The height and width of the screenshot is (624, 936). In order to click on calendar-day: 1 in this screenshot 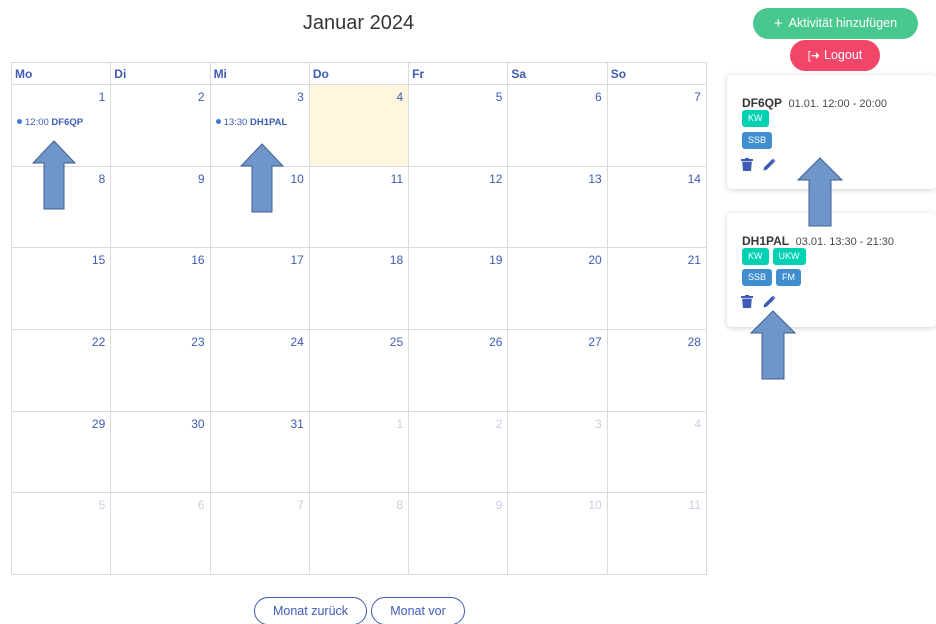, I will do `click(359, 452)`.